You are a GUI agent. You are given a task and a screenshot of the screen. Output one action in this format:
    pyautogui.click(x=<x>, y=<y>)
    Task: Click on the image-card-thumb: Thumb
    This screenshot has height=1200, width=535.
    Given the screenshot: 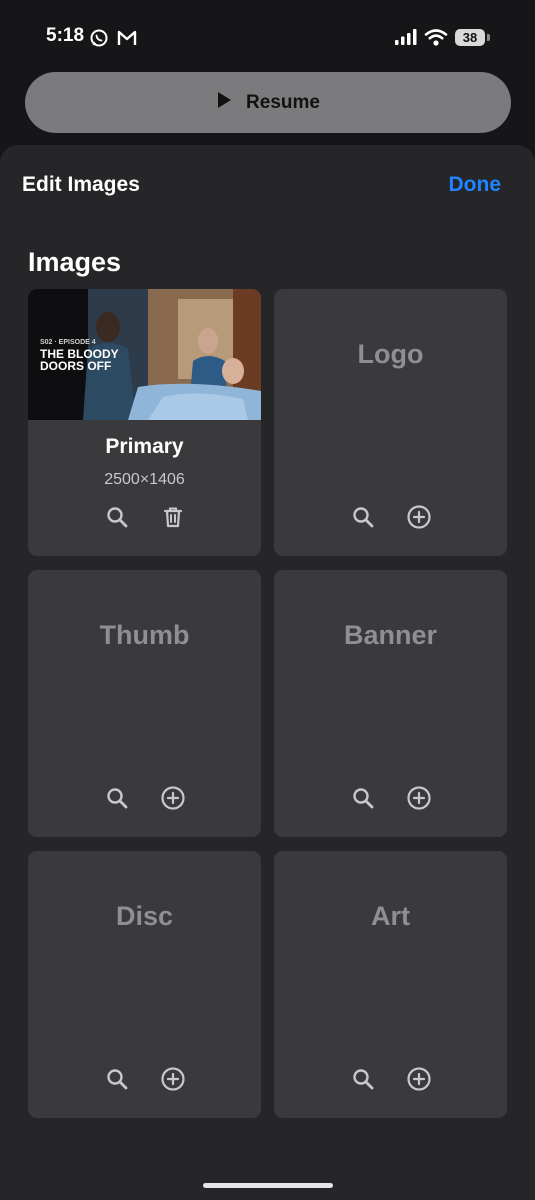 What is the action you would take?
    pyautogui.click(x=144, y=703)
    